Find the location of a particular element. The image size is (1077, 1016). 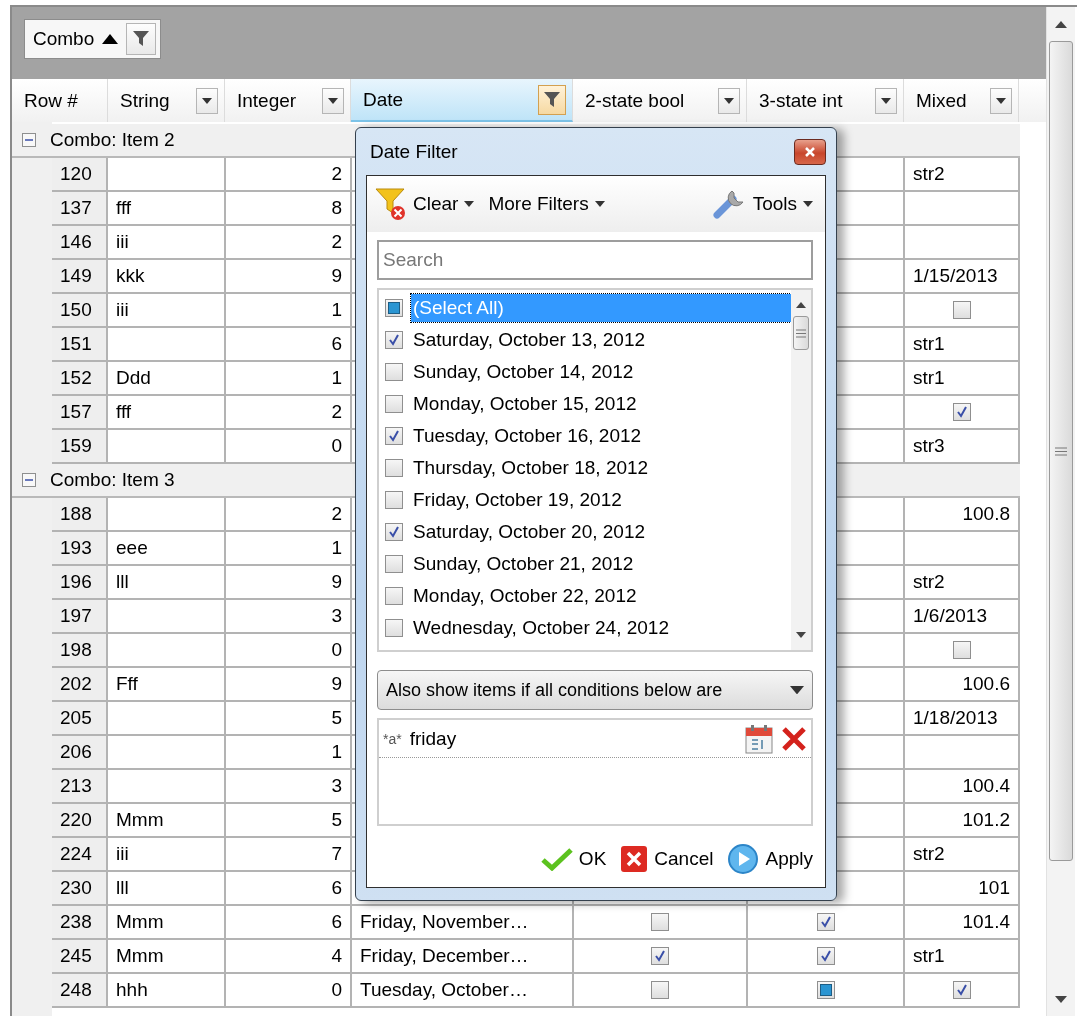

table-cell: hhh is located at coordinates (167, 991).